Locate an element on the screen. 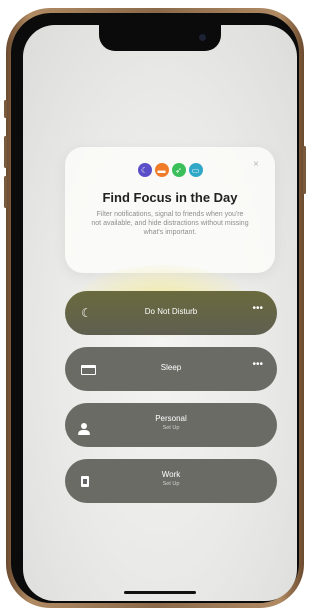 The image size is (320, 615). mute-switch is located at coordinates (5, 109).